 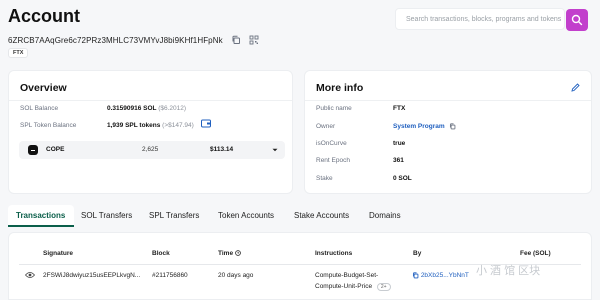 What do you see at coordinates (132, 108) in the screenshot?
I see `sol-balance-amount: 0.31590916 SOL` at bounding box center [132, 108].